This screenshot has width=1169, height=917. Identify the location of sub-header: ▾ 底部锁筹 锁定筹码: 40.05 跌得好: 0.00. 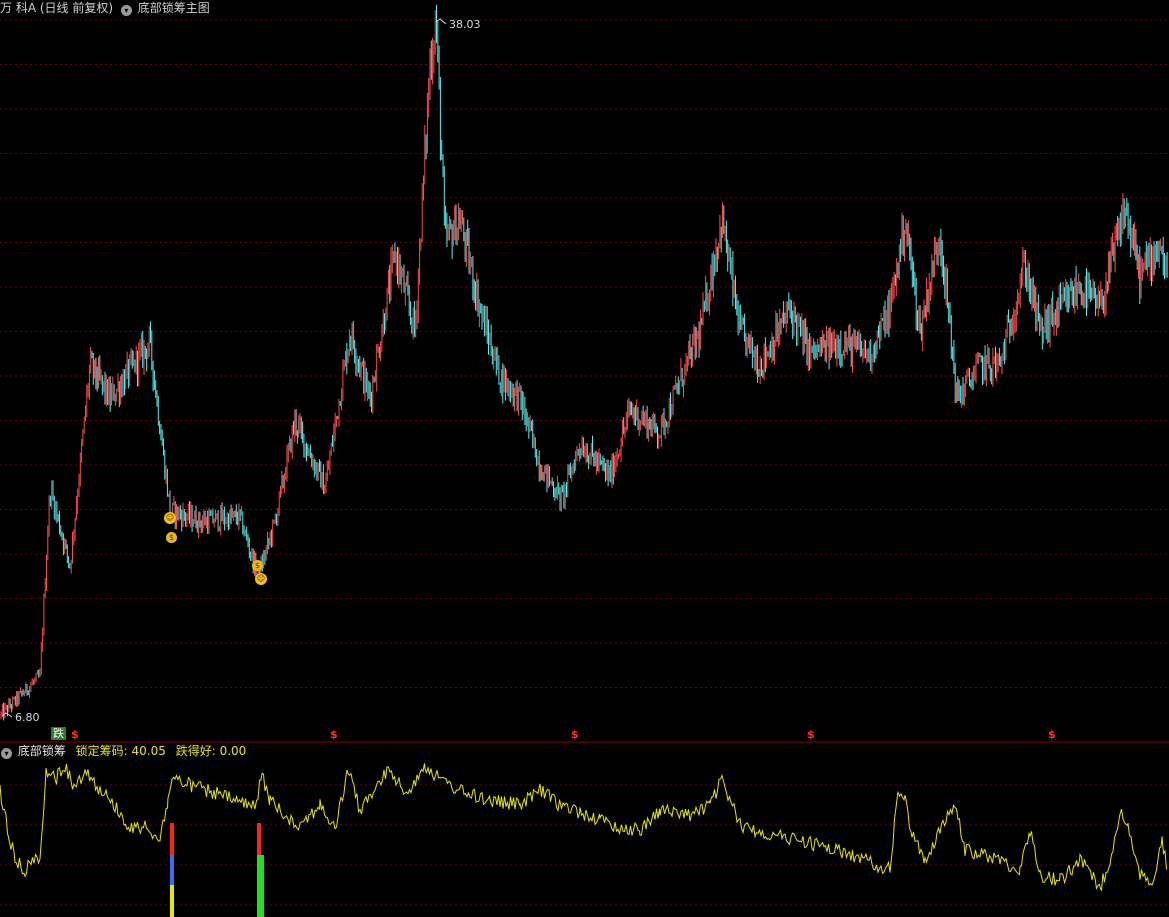
(123, 751).